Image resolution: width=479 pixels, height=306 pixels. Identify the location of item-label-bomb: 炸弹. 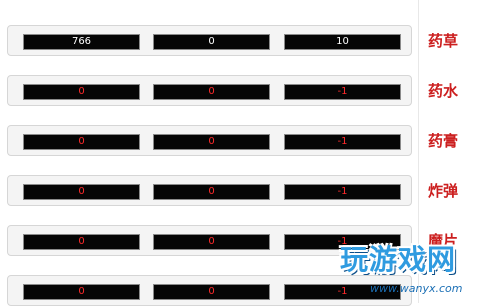
(443, 191).